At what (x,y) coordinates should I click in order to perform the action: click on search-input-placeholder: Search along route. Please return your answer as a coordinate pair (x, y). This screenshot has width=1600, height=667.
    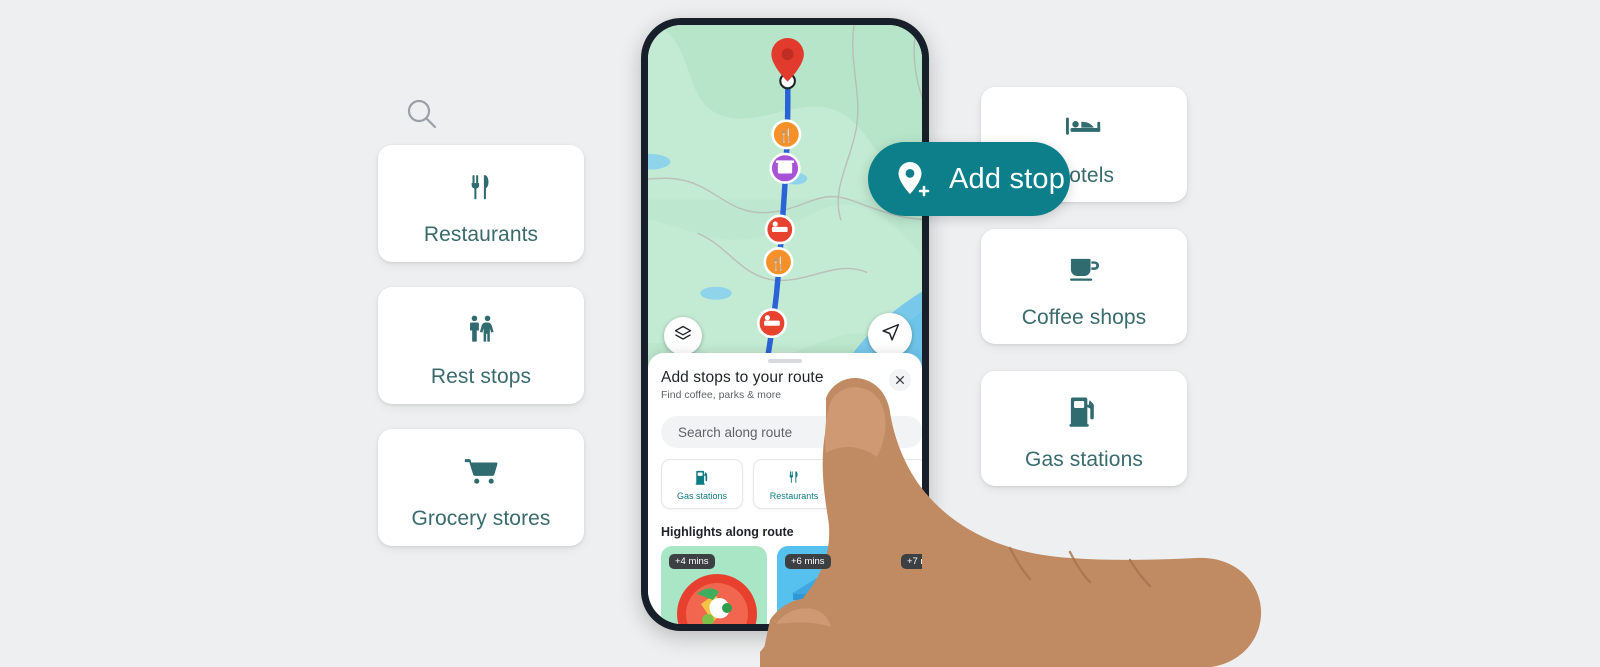
    Looking at the image, I should click on (735, 432).